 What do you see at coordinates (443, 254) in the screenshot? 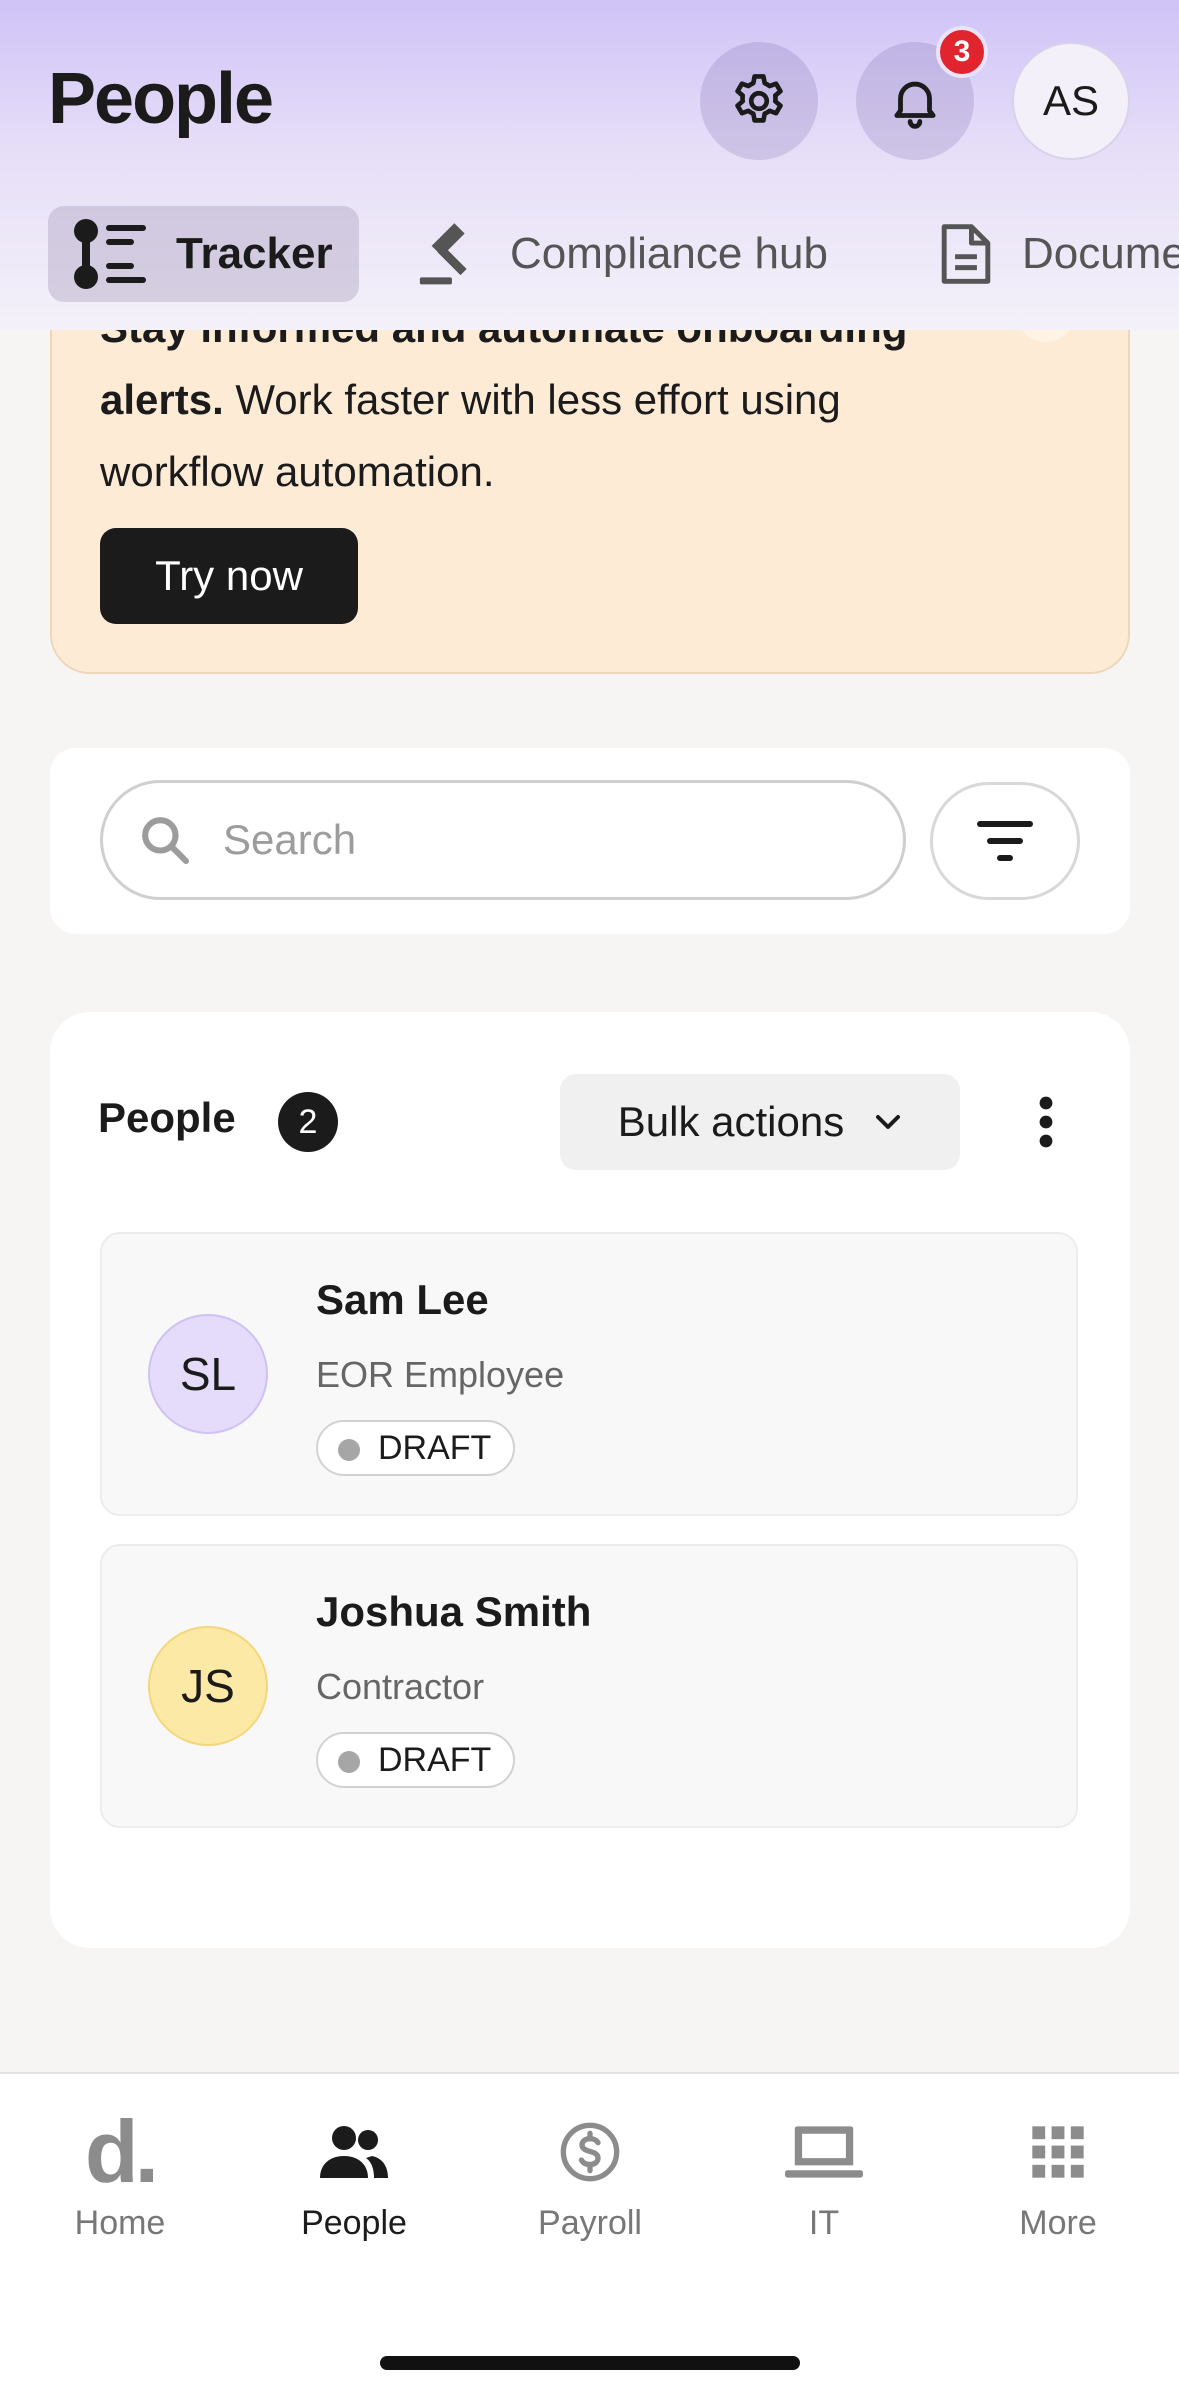
I see `gavel-icon` at bounding box center [443, 254].